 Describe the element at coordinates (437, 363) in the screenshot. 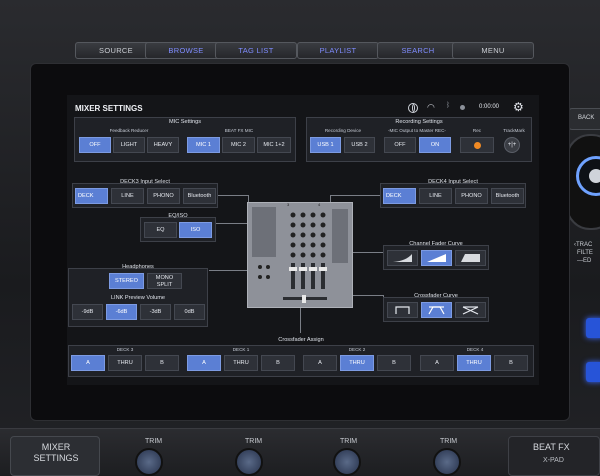

I see `deck4-assign-a: A` at that location.